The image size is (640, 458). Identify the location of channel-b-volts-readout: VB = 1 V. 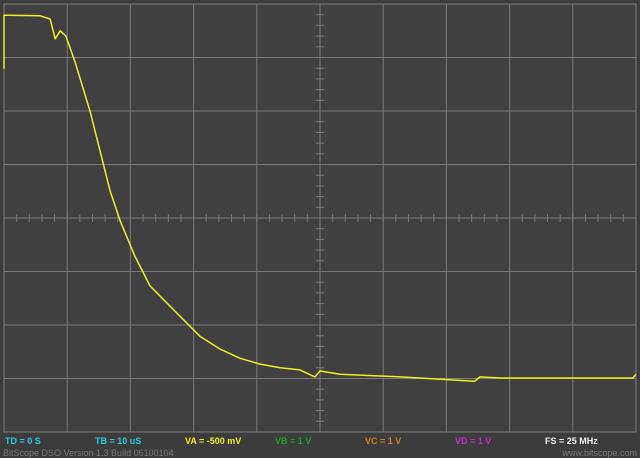
(293, 441).